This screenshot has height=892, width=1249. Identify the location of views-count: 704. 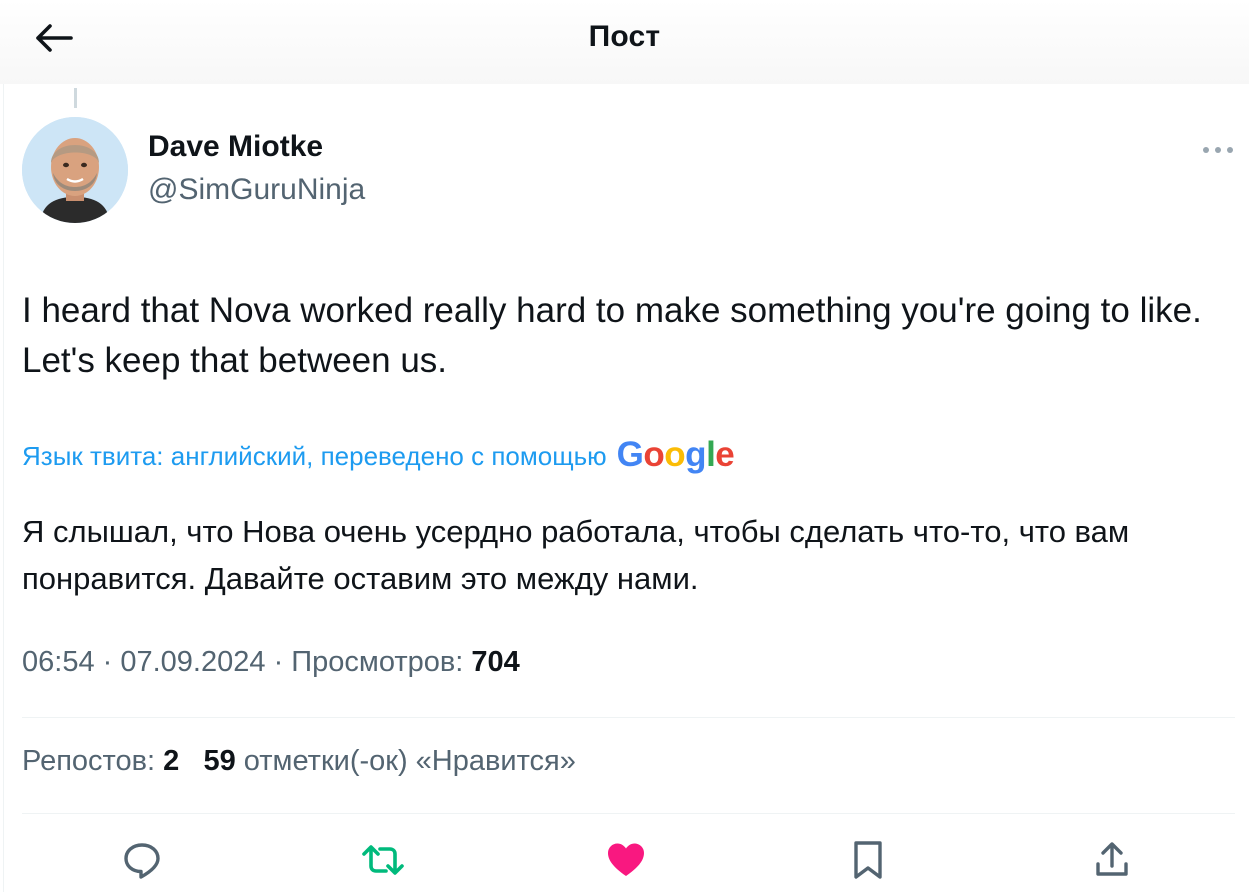
(495, 662).